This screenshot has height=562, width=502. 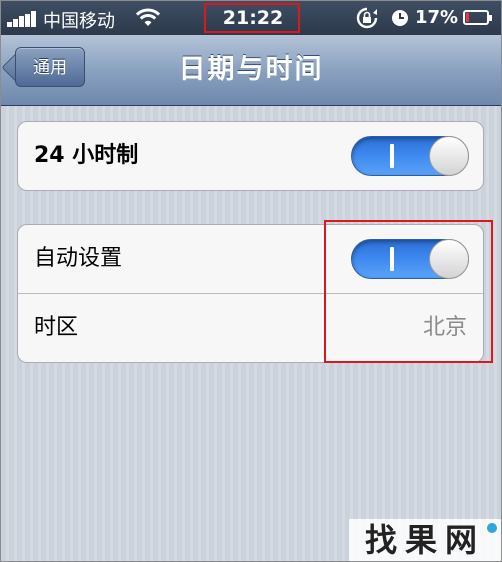 What do you see at coordinates (410, 156) in the screenshot?
I see `toggle-24-hour` at bounding box center [410, 156].